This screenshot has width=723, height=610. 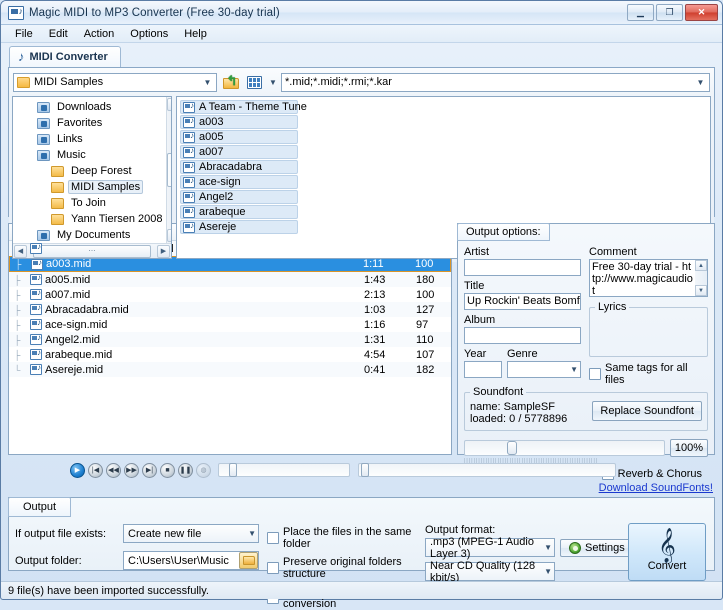 What do you see at coordinates (483, 369) in the screenshot?
I see `year-field` at bounding box center [483, 369].